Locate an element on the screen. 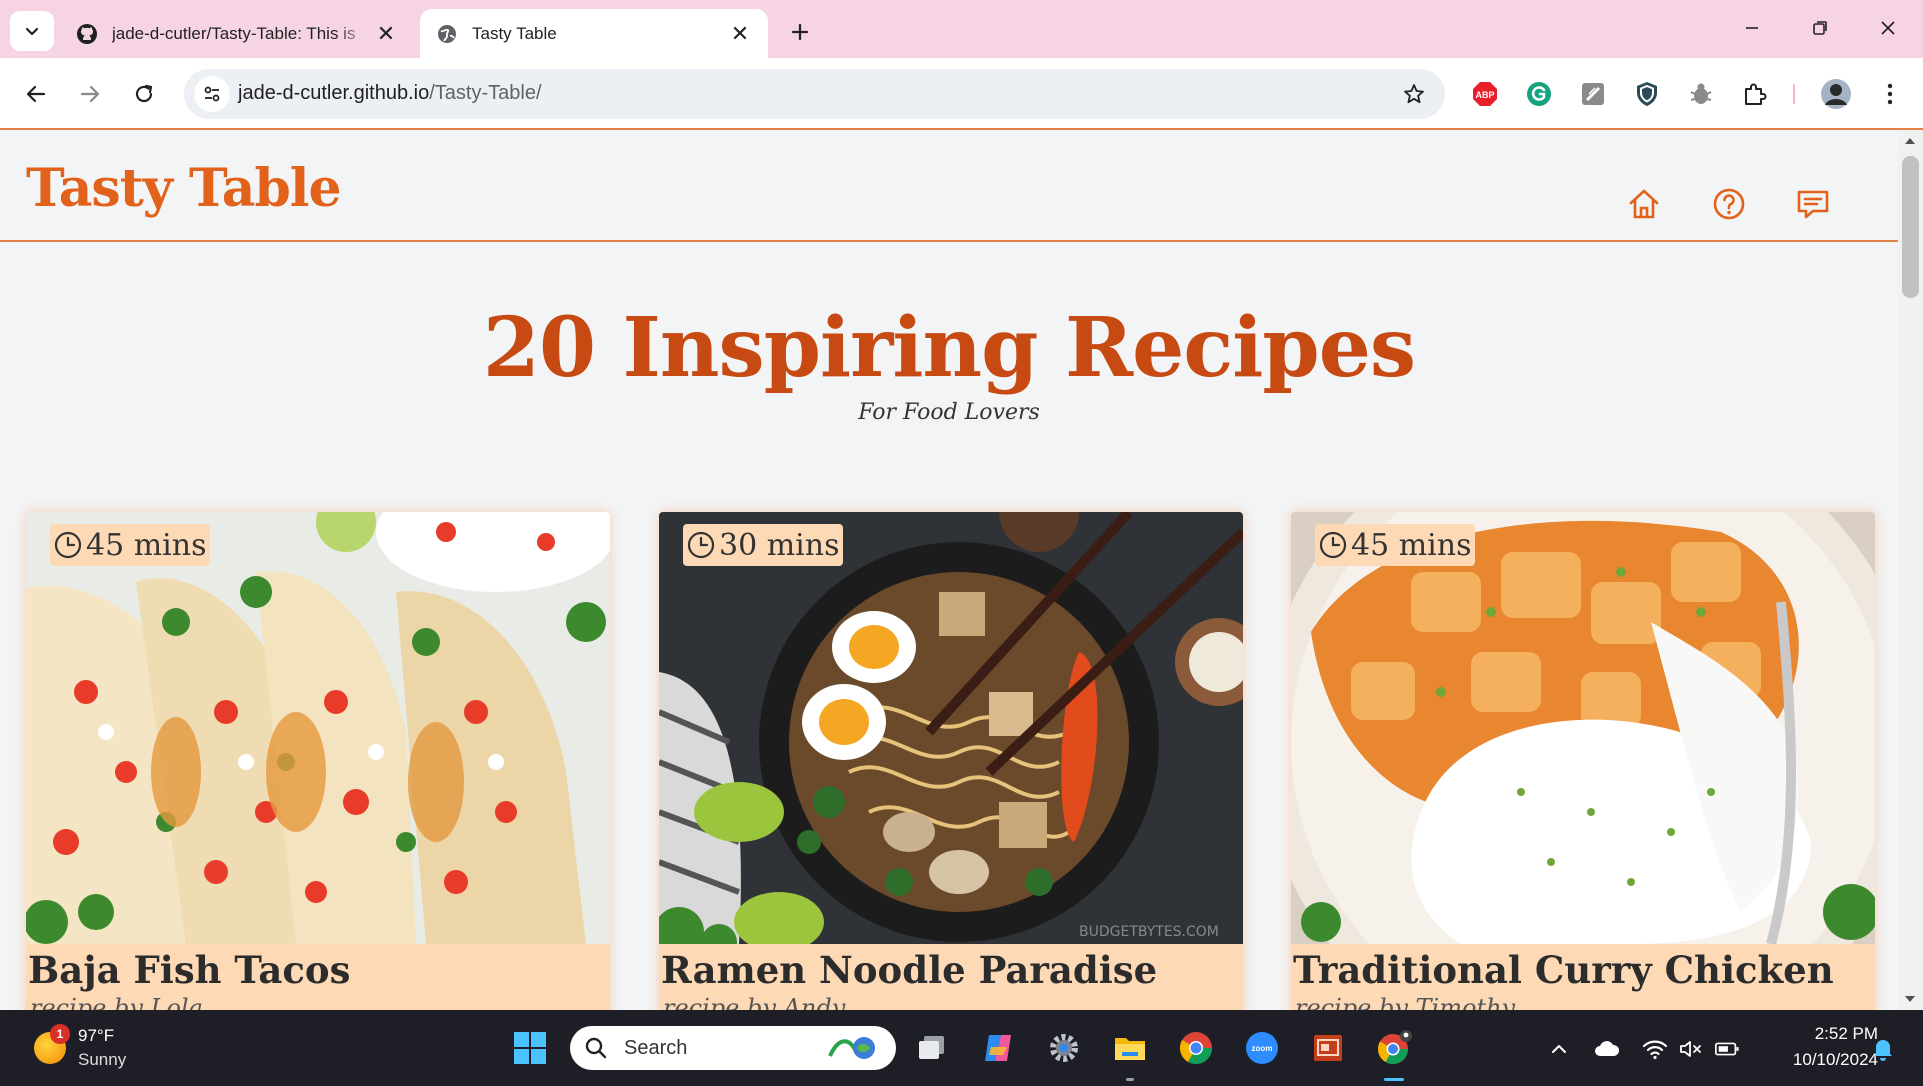 The image size is (1923, 1086). github-icon is located at coordinates (87, 34).